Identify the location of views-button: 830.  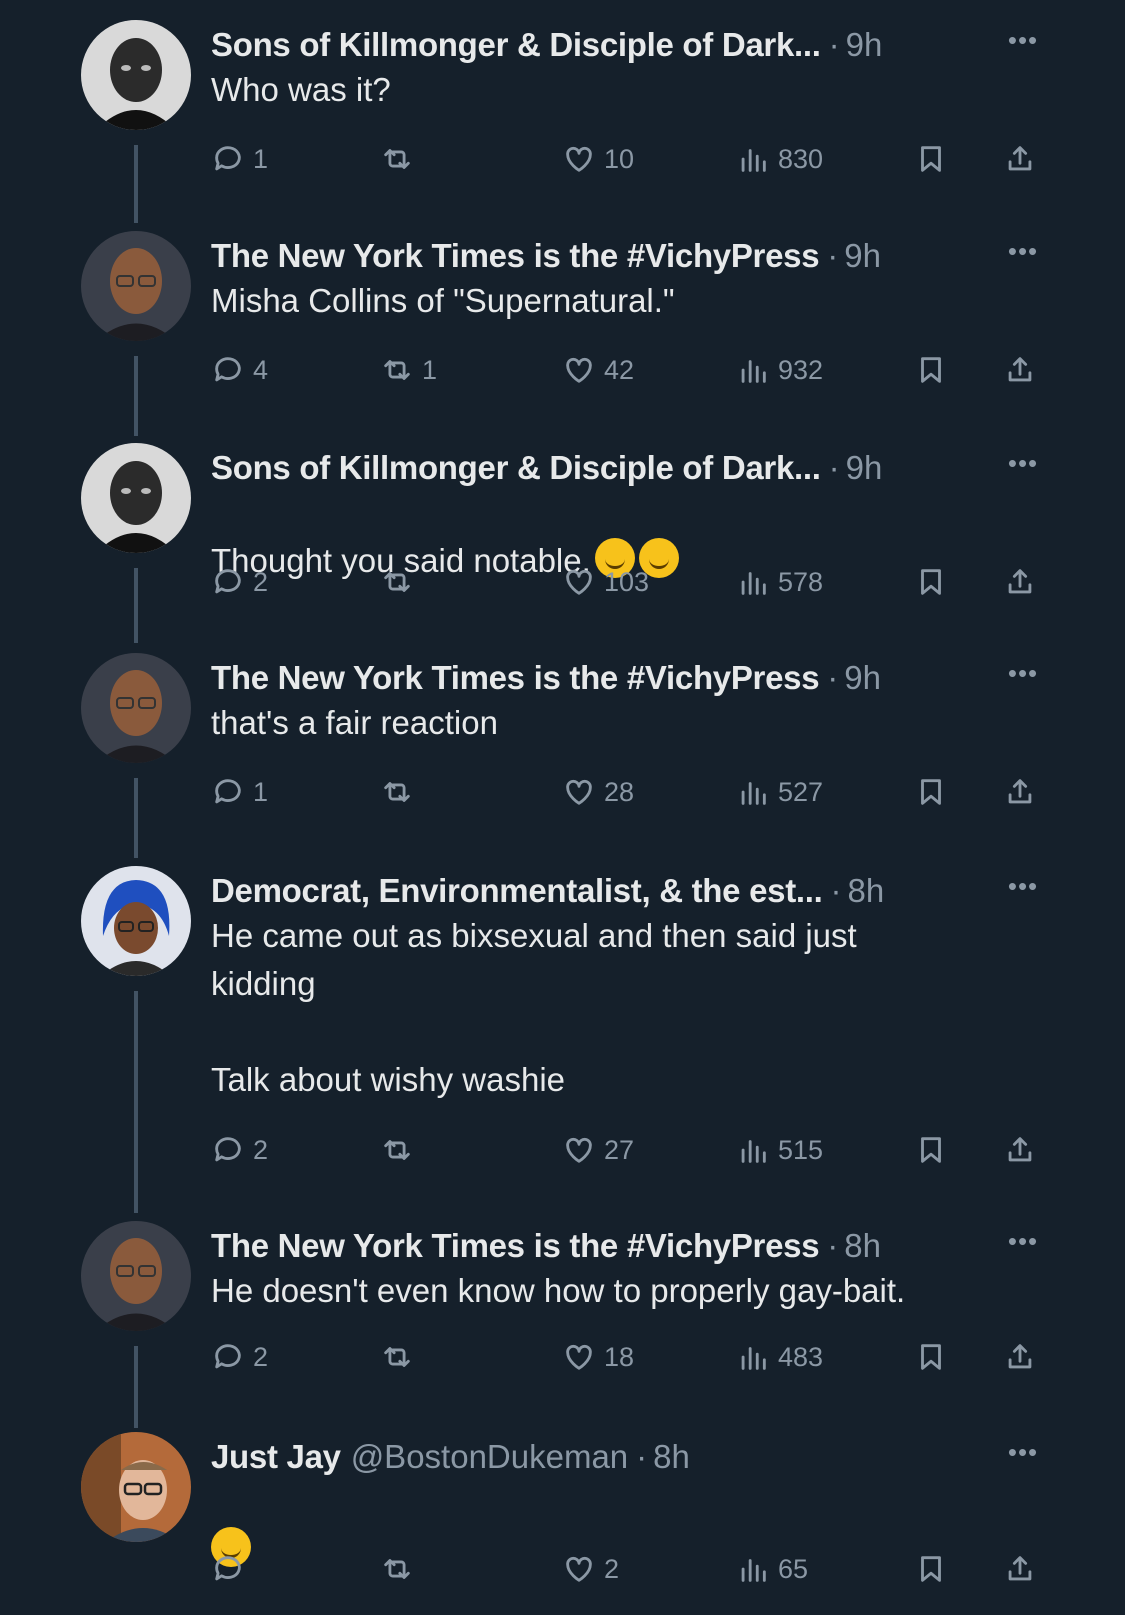
(779, 159).